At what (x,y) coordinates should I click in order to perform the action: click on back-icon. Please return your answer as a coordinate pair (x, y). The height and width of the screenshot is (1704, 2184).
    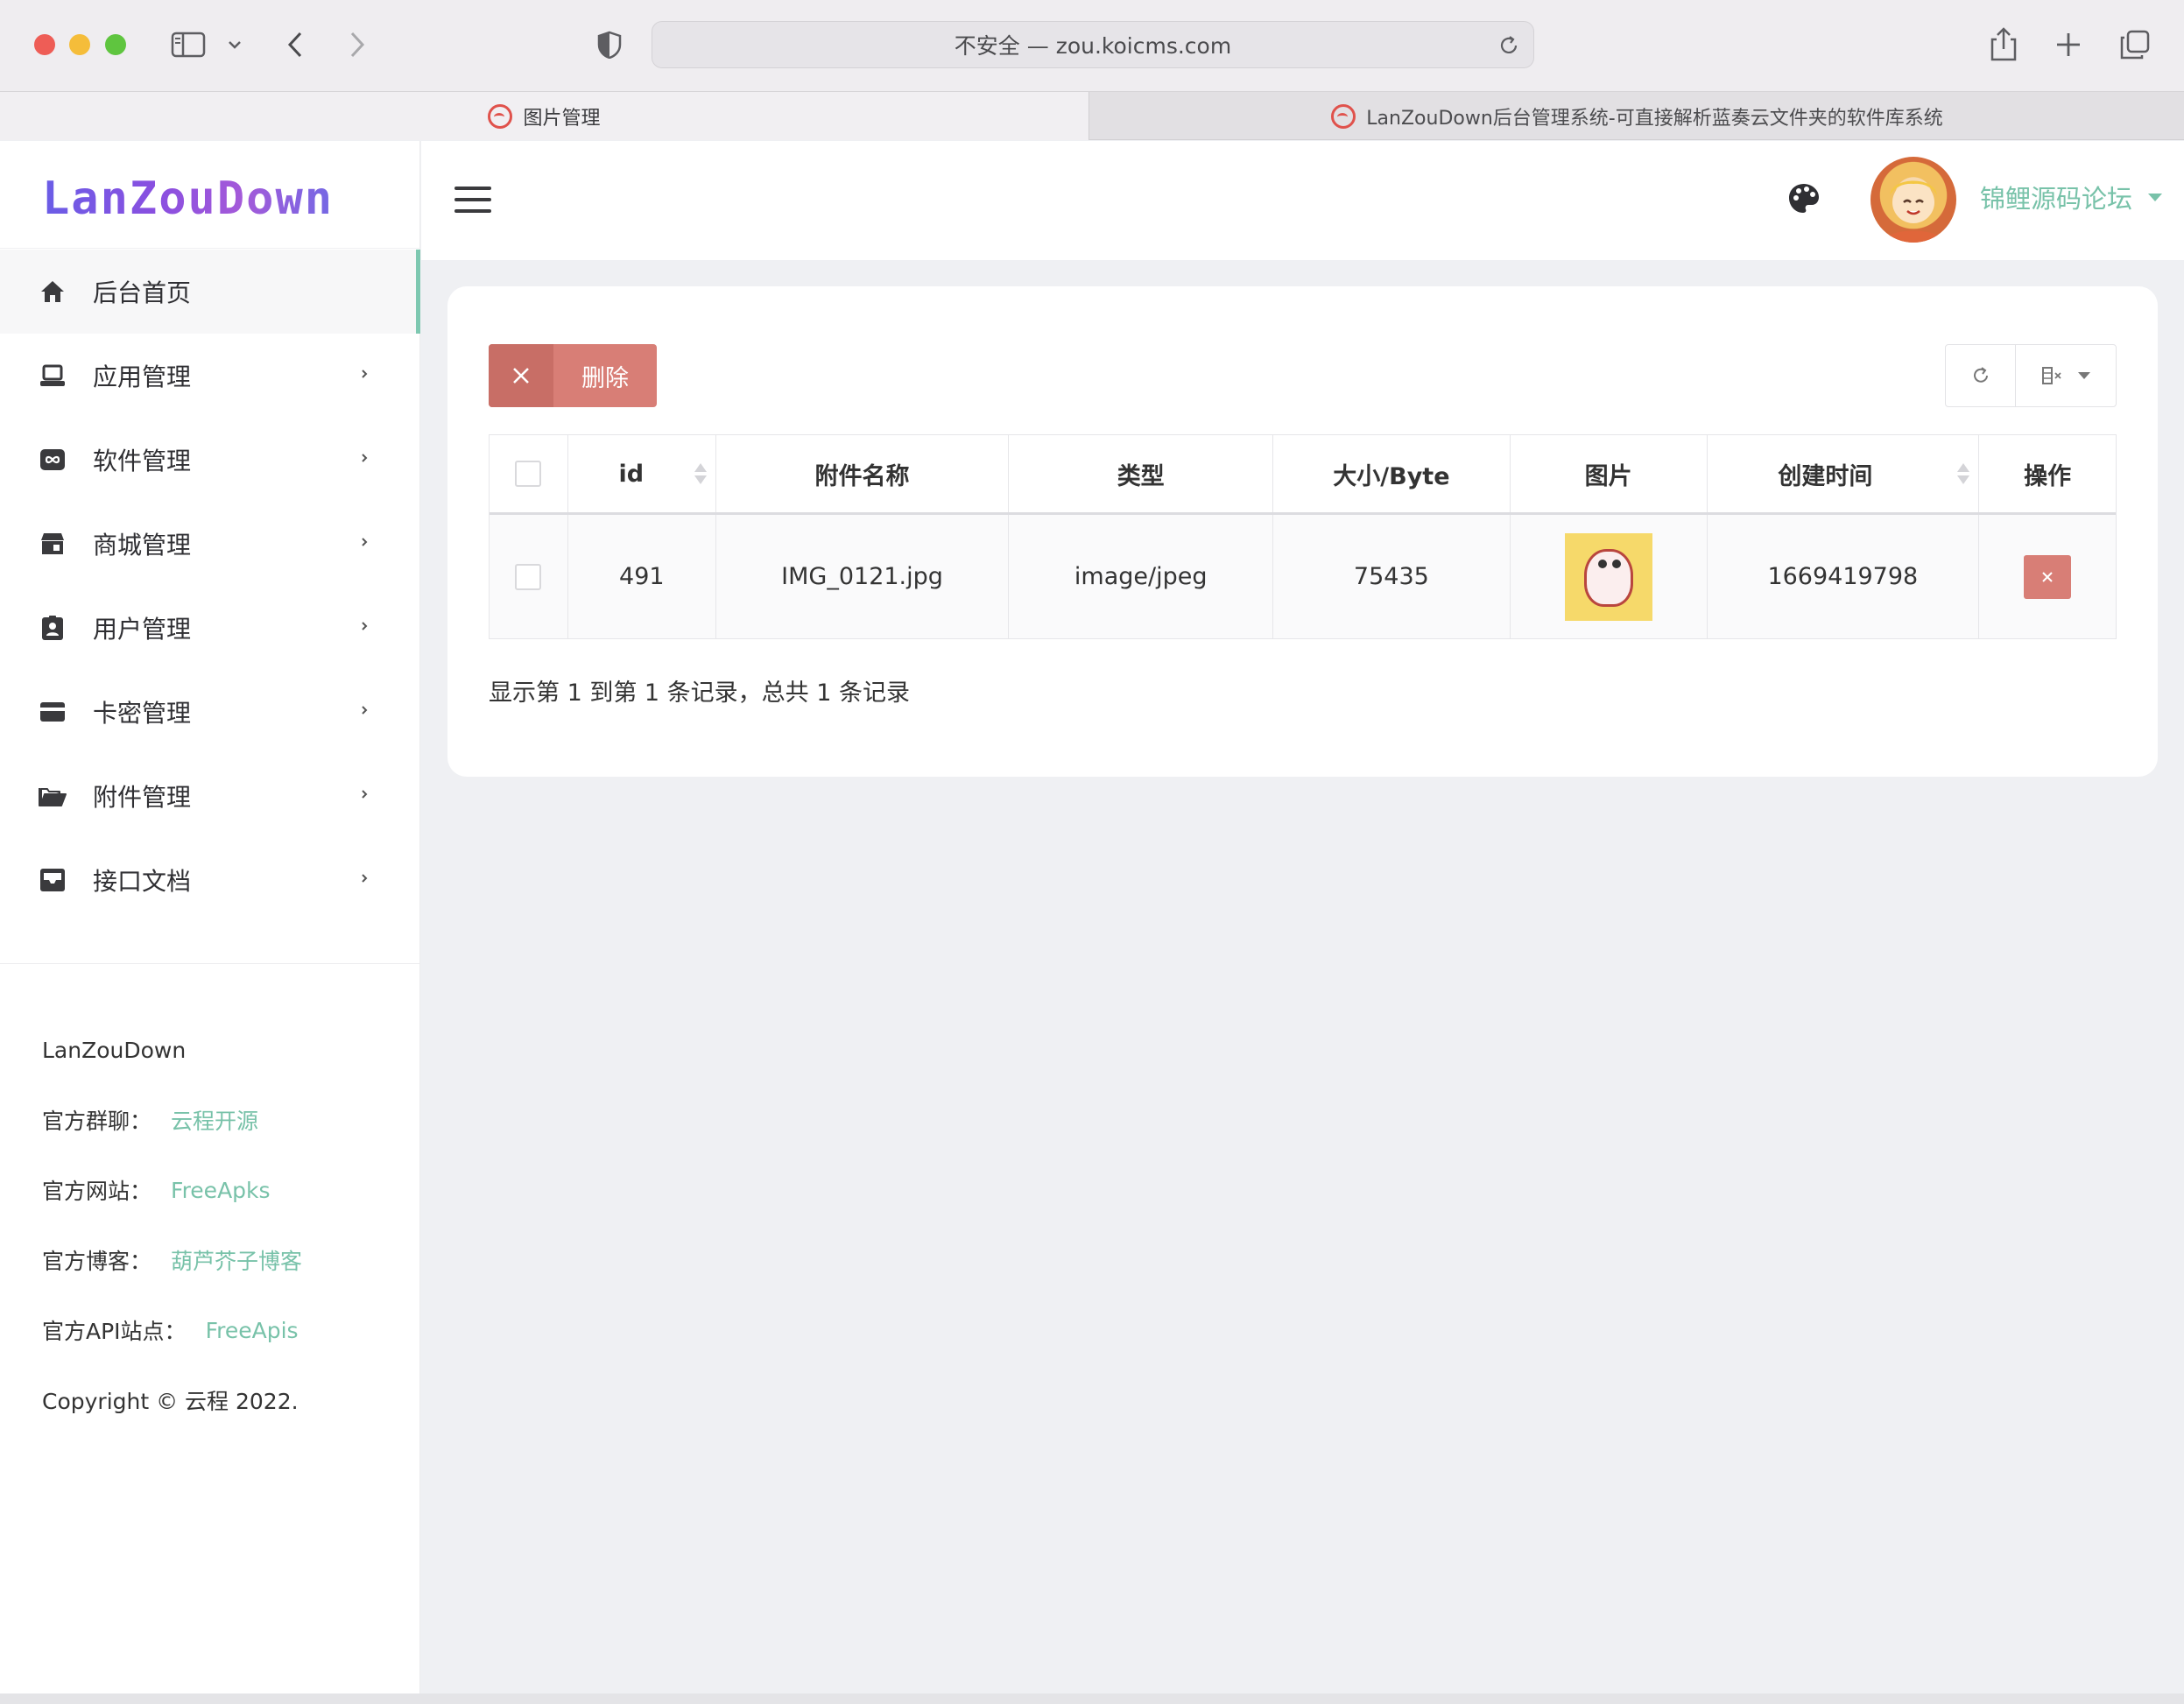
    Looking at the image, I should click on (295, 44).